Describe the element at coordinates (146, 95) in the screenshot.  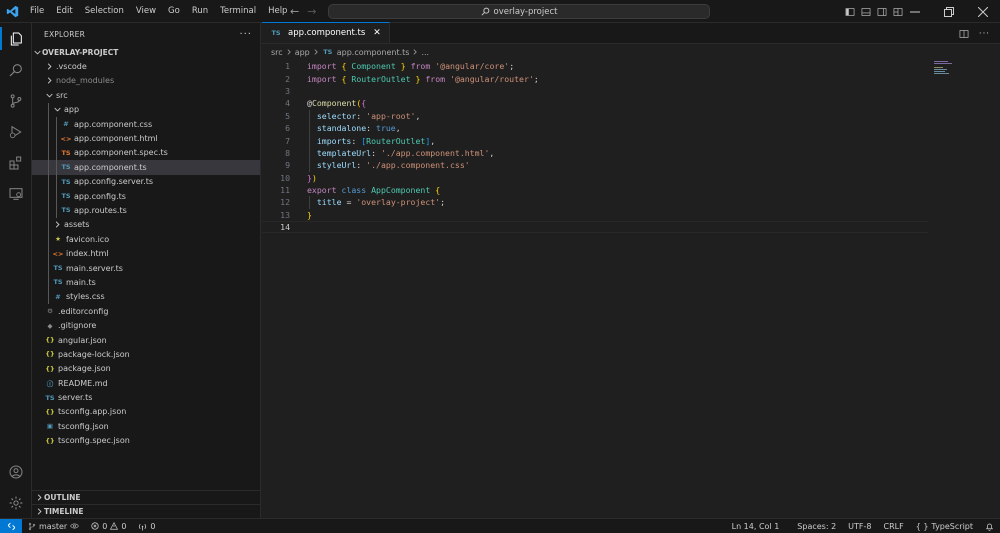
I see `tree-folder: src` at that location.